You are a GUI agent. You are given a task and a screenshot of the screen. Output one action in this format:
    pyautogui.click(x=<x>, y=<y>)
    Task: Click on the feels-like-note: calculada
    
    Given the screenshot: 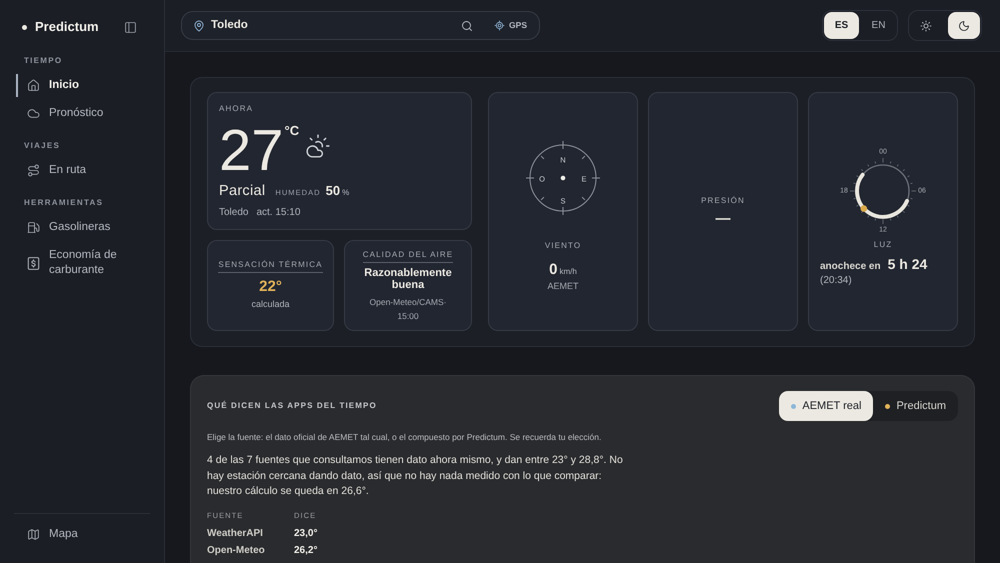 What is the action you would take?
    pyautogui.click(x=270, y=304)
    